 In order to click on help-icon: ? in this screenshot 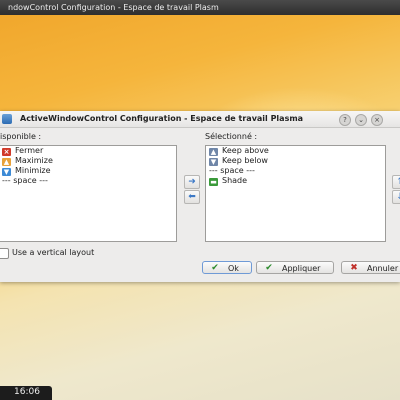, I will do `click(345, 120)`.